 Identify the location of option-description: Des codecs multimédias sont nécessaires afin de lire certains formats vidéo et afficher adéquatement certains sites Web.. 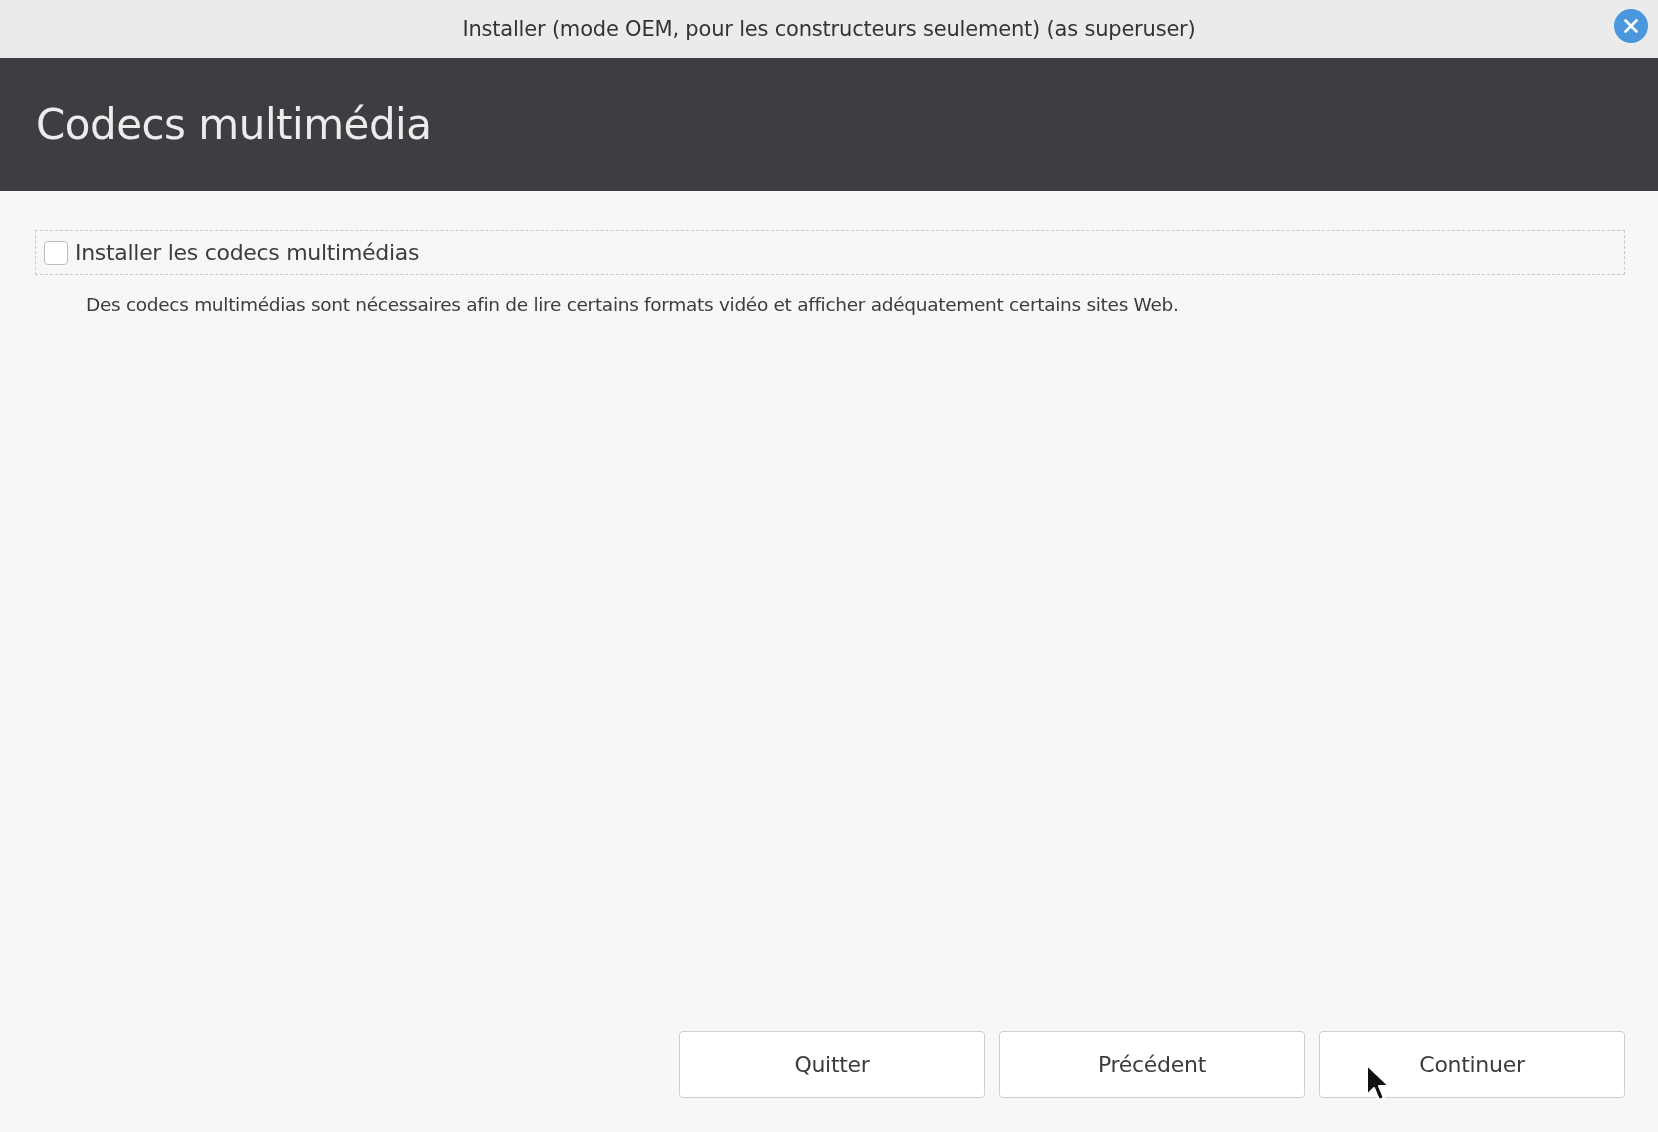
(633, 304).